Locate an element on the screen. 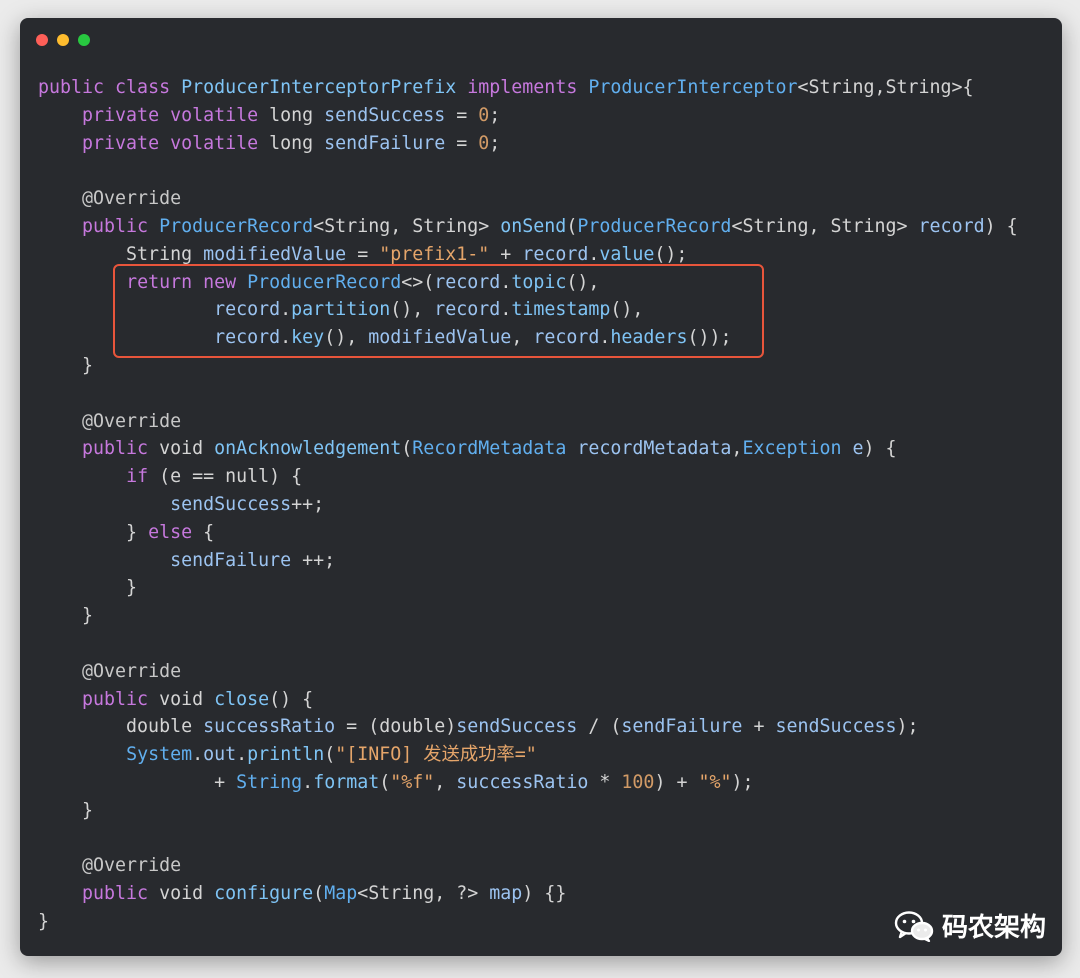 This screenshot has width=1080, height=978. code-token: if is located at coordinates (143, 477).